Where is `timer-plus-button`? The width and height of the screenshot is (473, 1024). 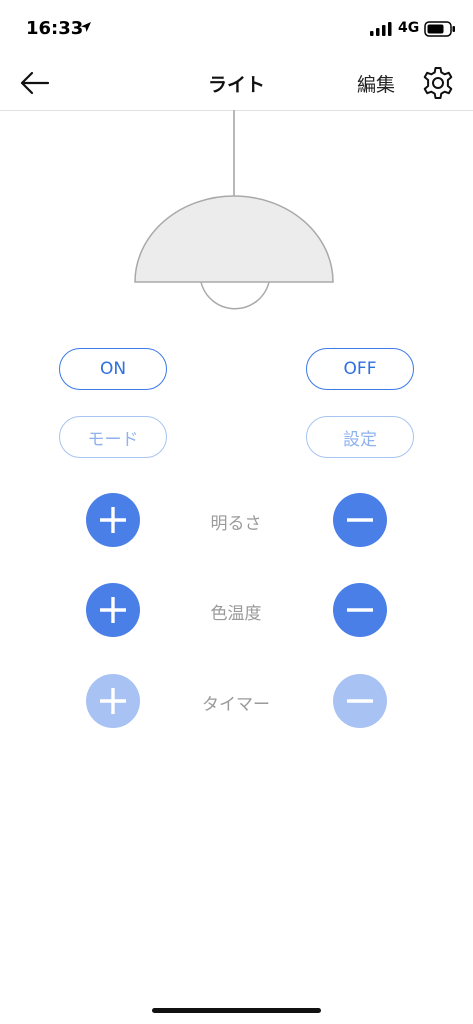 timer-plus-button is located at coordinates (113, 701).